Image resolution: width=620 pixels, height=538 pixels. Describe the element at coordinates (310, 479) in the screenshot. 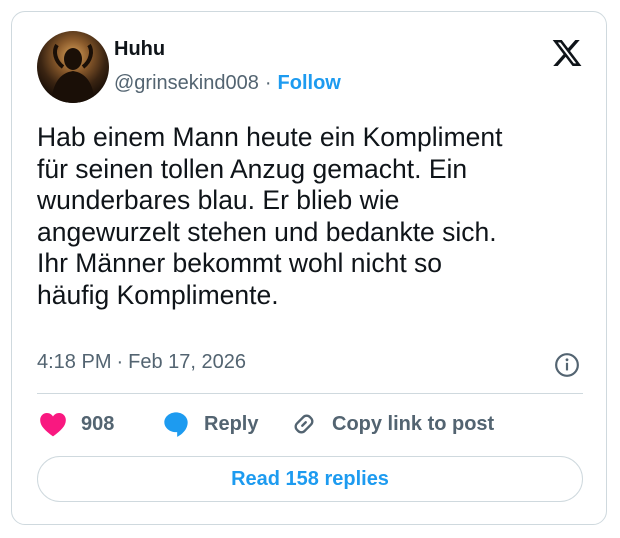

I see `read-replies-button: Read 158 replies` at that location.